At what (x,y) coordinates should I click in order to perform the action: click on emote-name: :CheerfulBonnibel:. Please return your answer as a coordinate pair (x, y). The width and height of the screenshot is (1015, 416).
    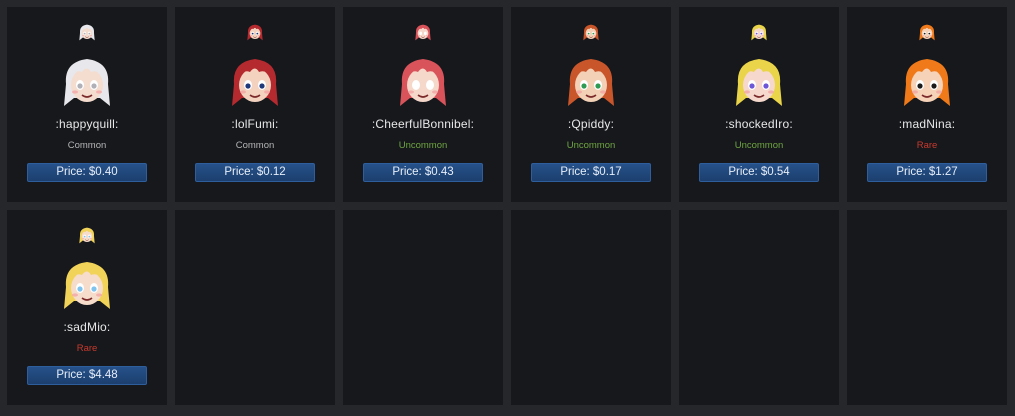
    Looking at the image, I should click on (423, 124).